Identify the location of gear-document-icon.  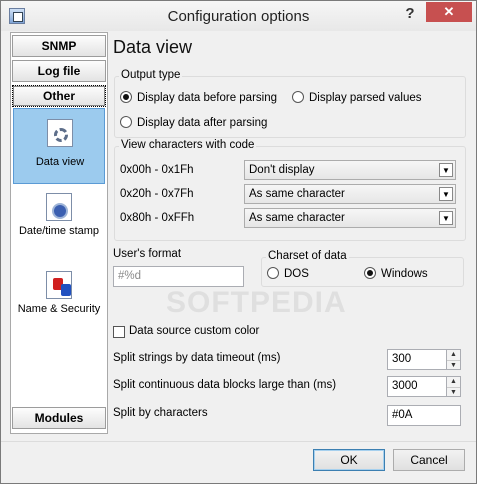
(60, 133).